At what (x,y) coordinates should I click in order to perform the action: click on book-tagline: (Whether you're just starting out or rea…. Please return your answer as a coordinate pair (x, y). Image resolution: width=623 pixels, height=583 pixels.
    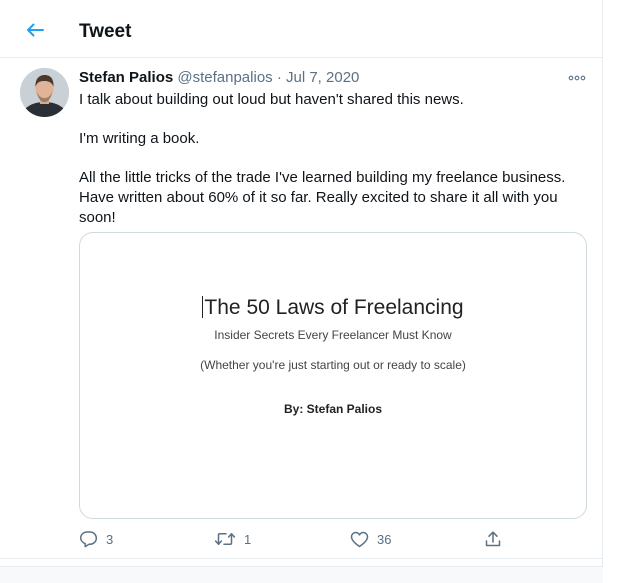
    Looking at the image, I should click on (333, 365).